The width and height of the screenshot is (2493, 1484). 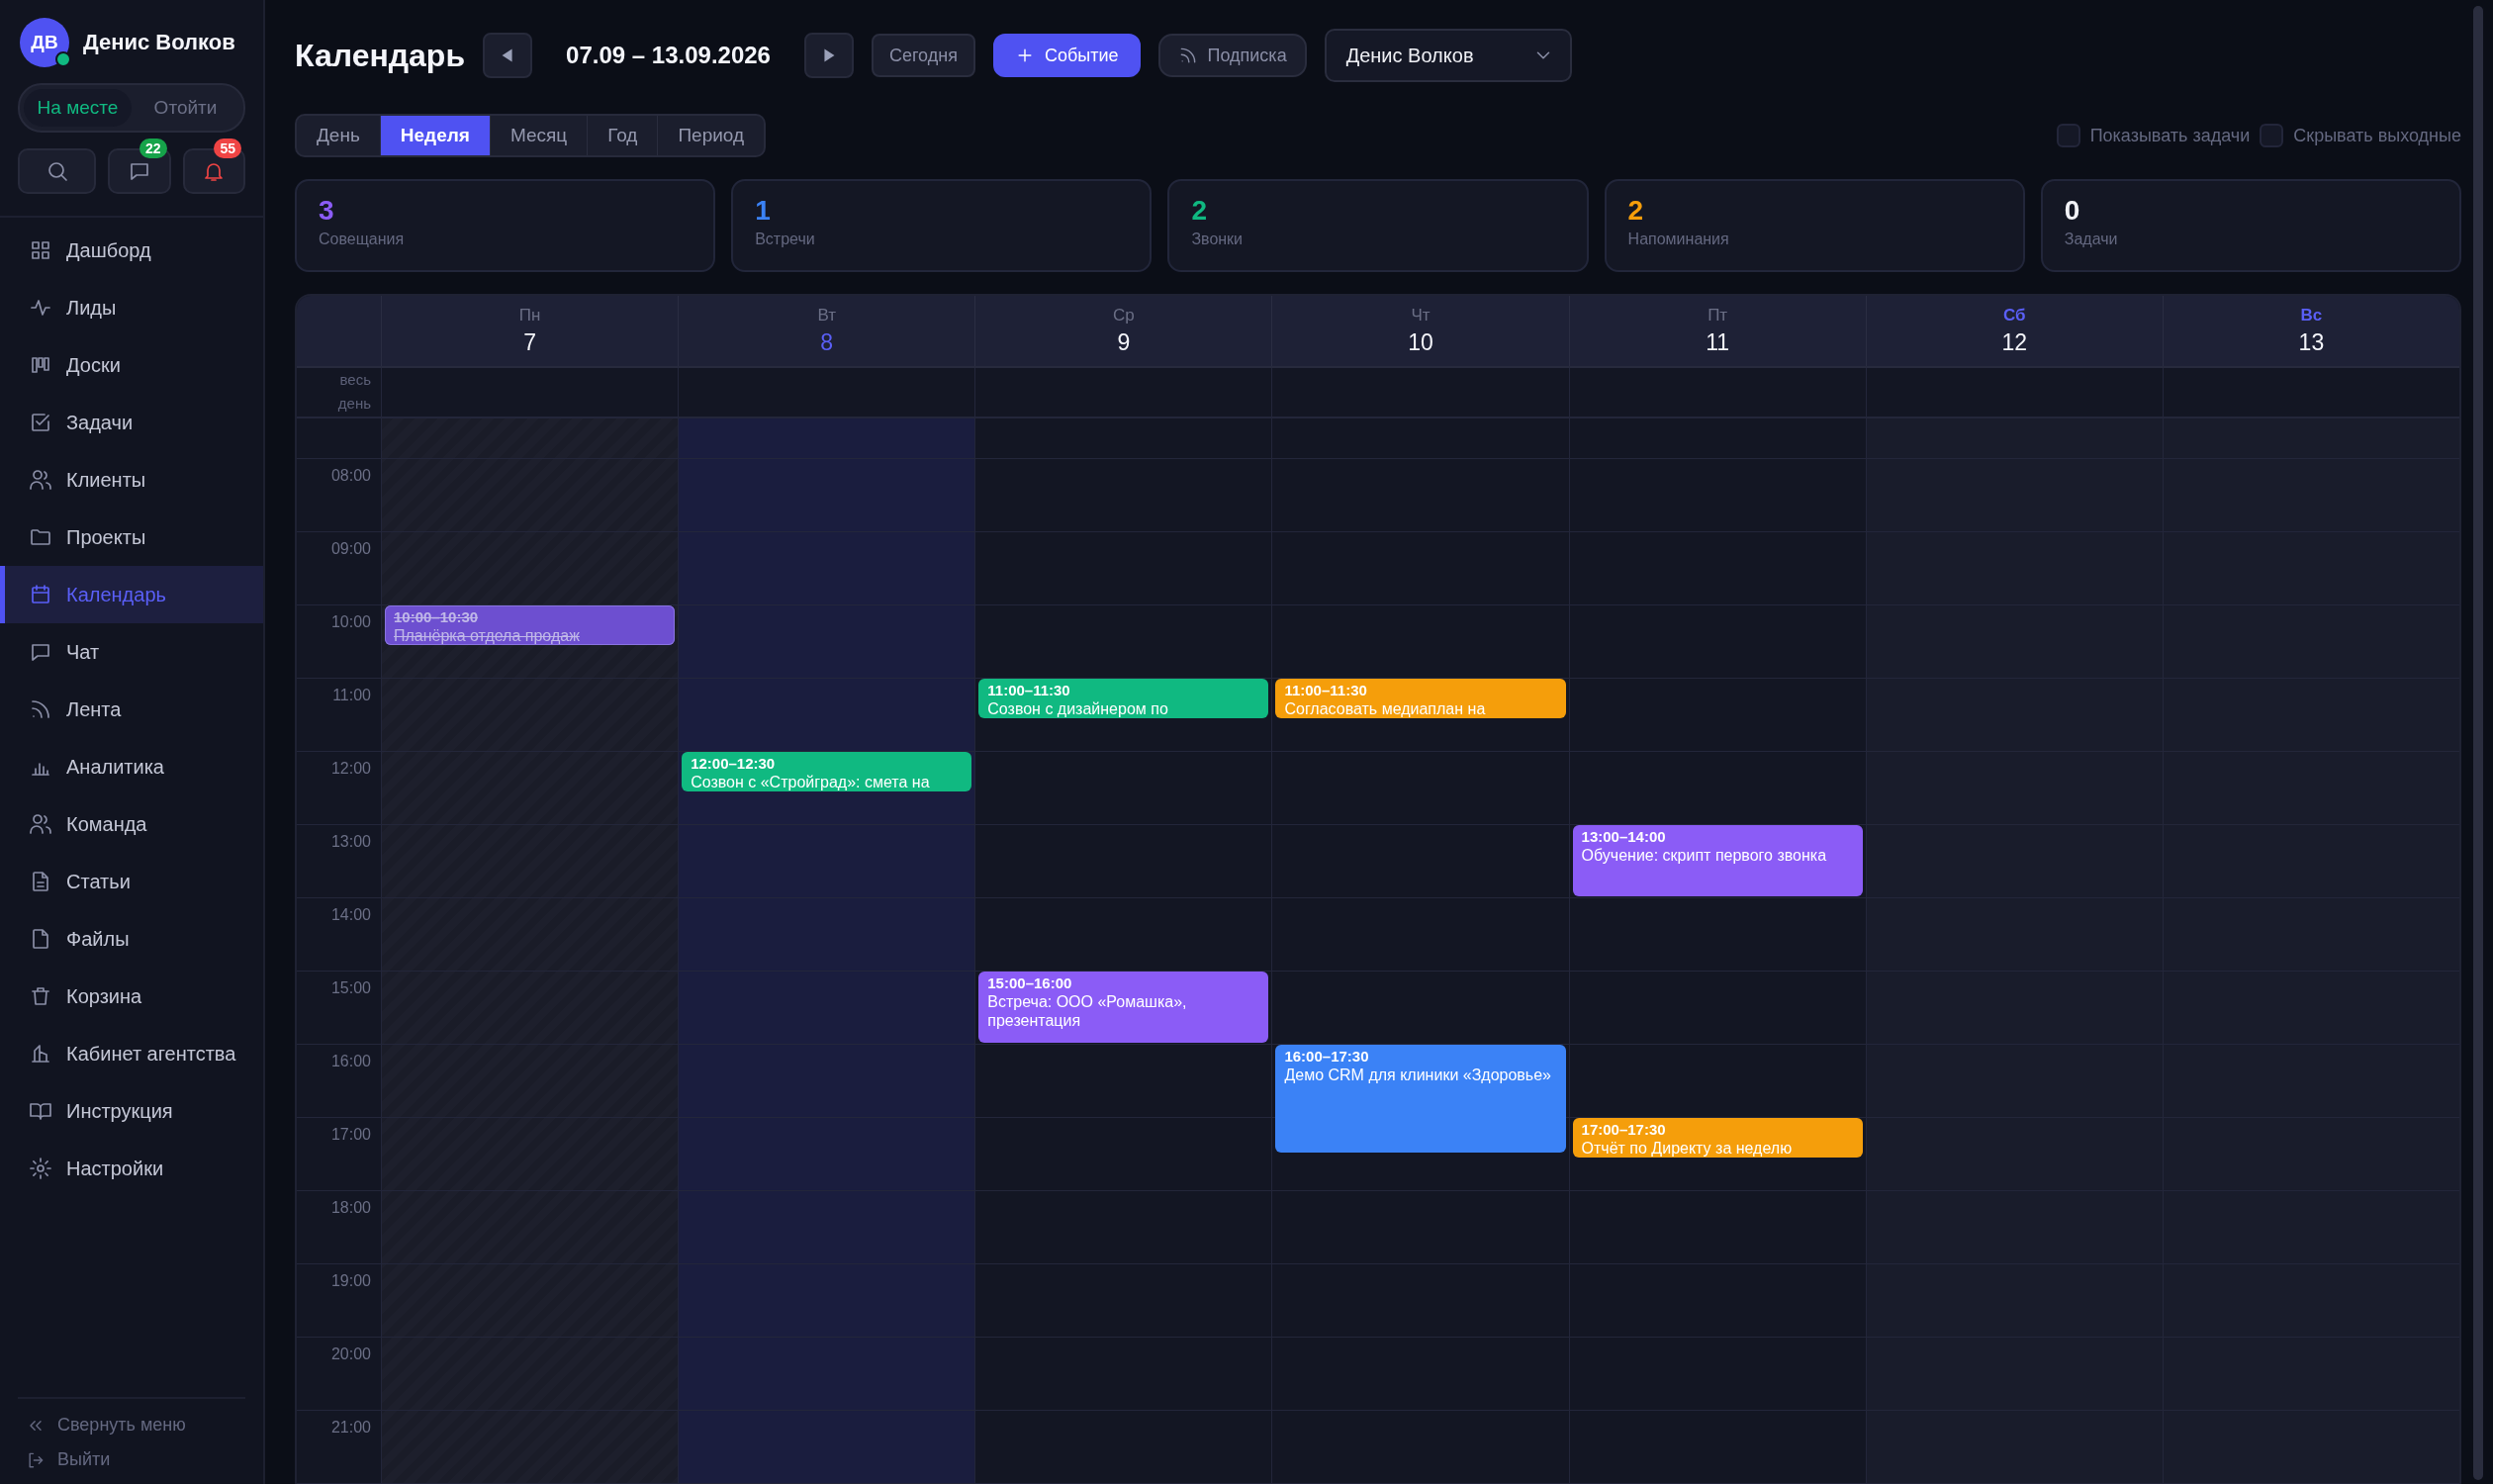 What do you see at coordinates (131, 1168) in the screenshot?
I see `sidebar-item: Настройки` at bounding box center [131, 1168].